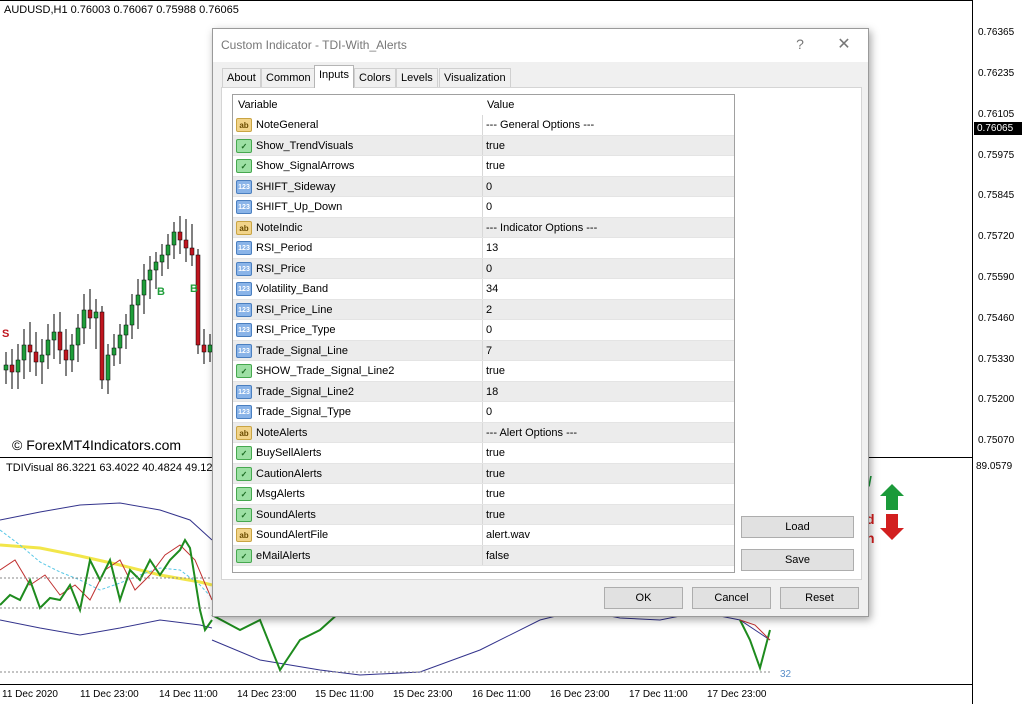 The image size is (1024, 704). I want to click on input-value: 34, so click(492, 289).